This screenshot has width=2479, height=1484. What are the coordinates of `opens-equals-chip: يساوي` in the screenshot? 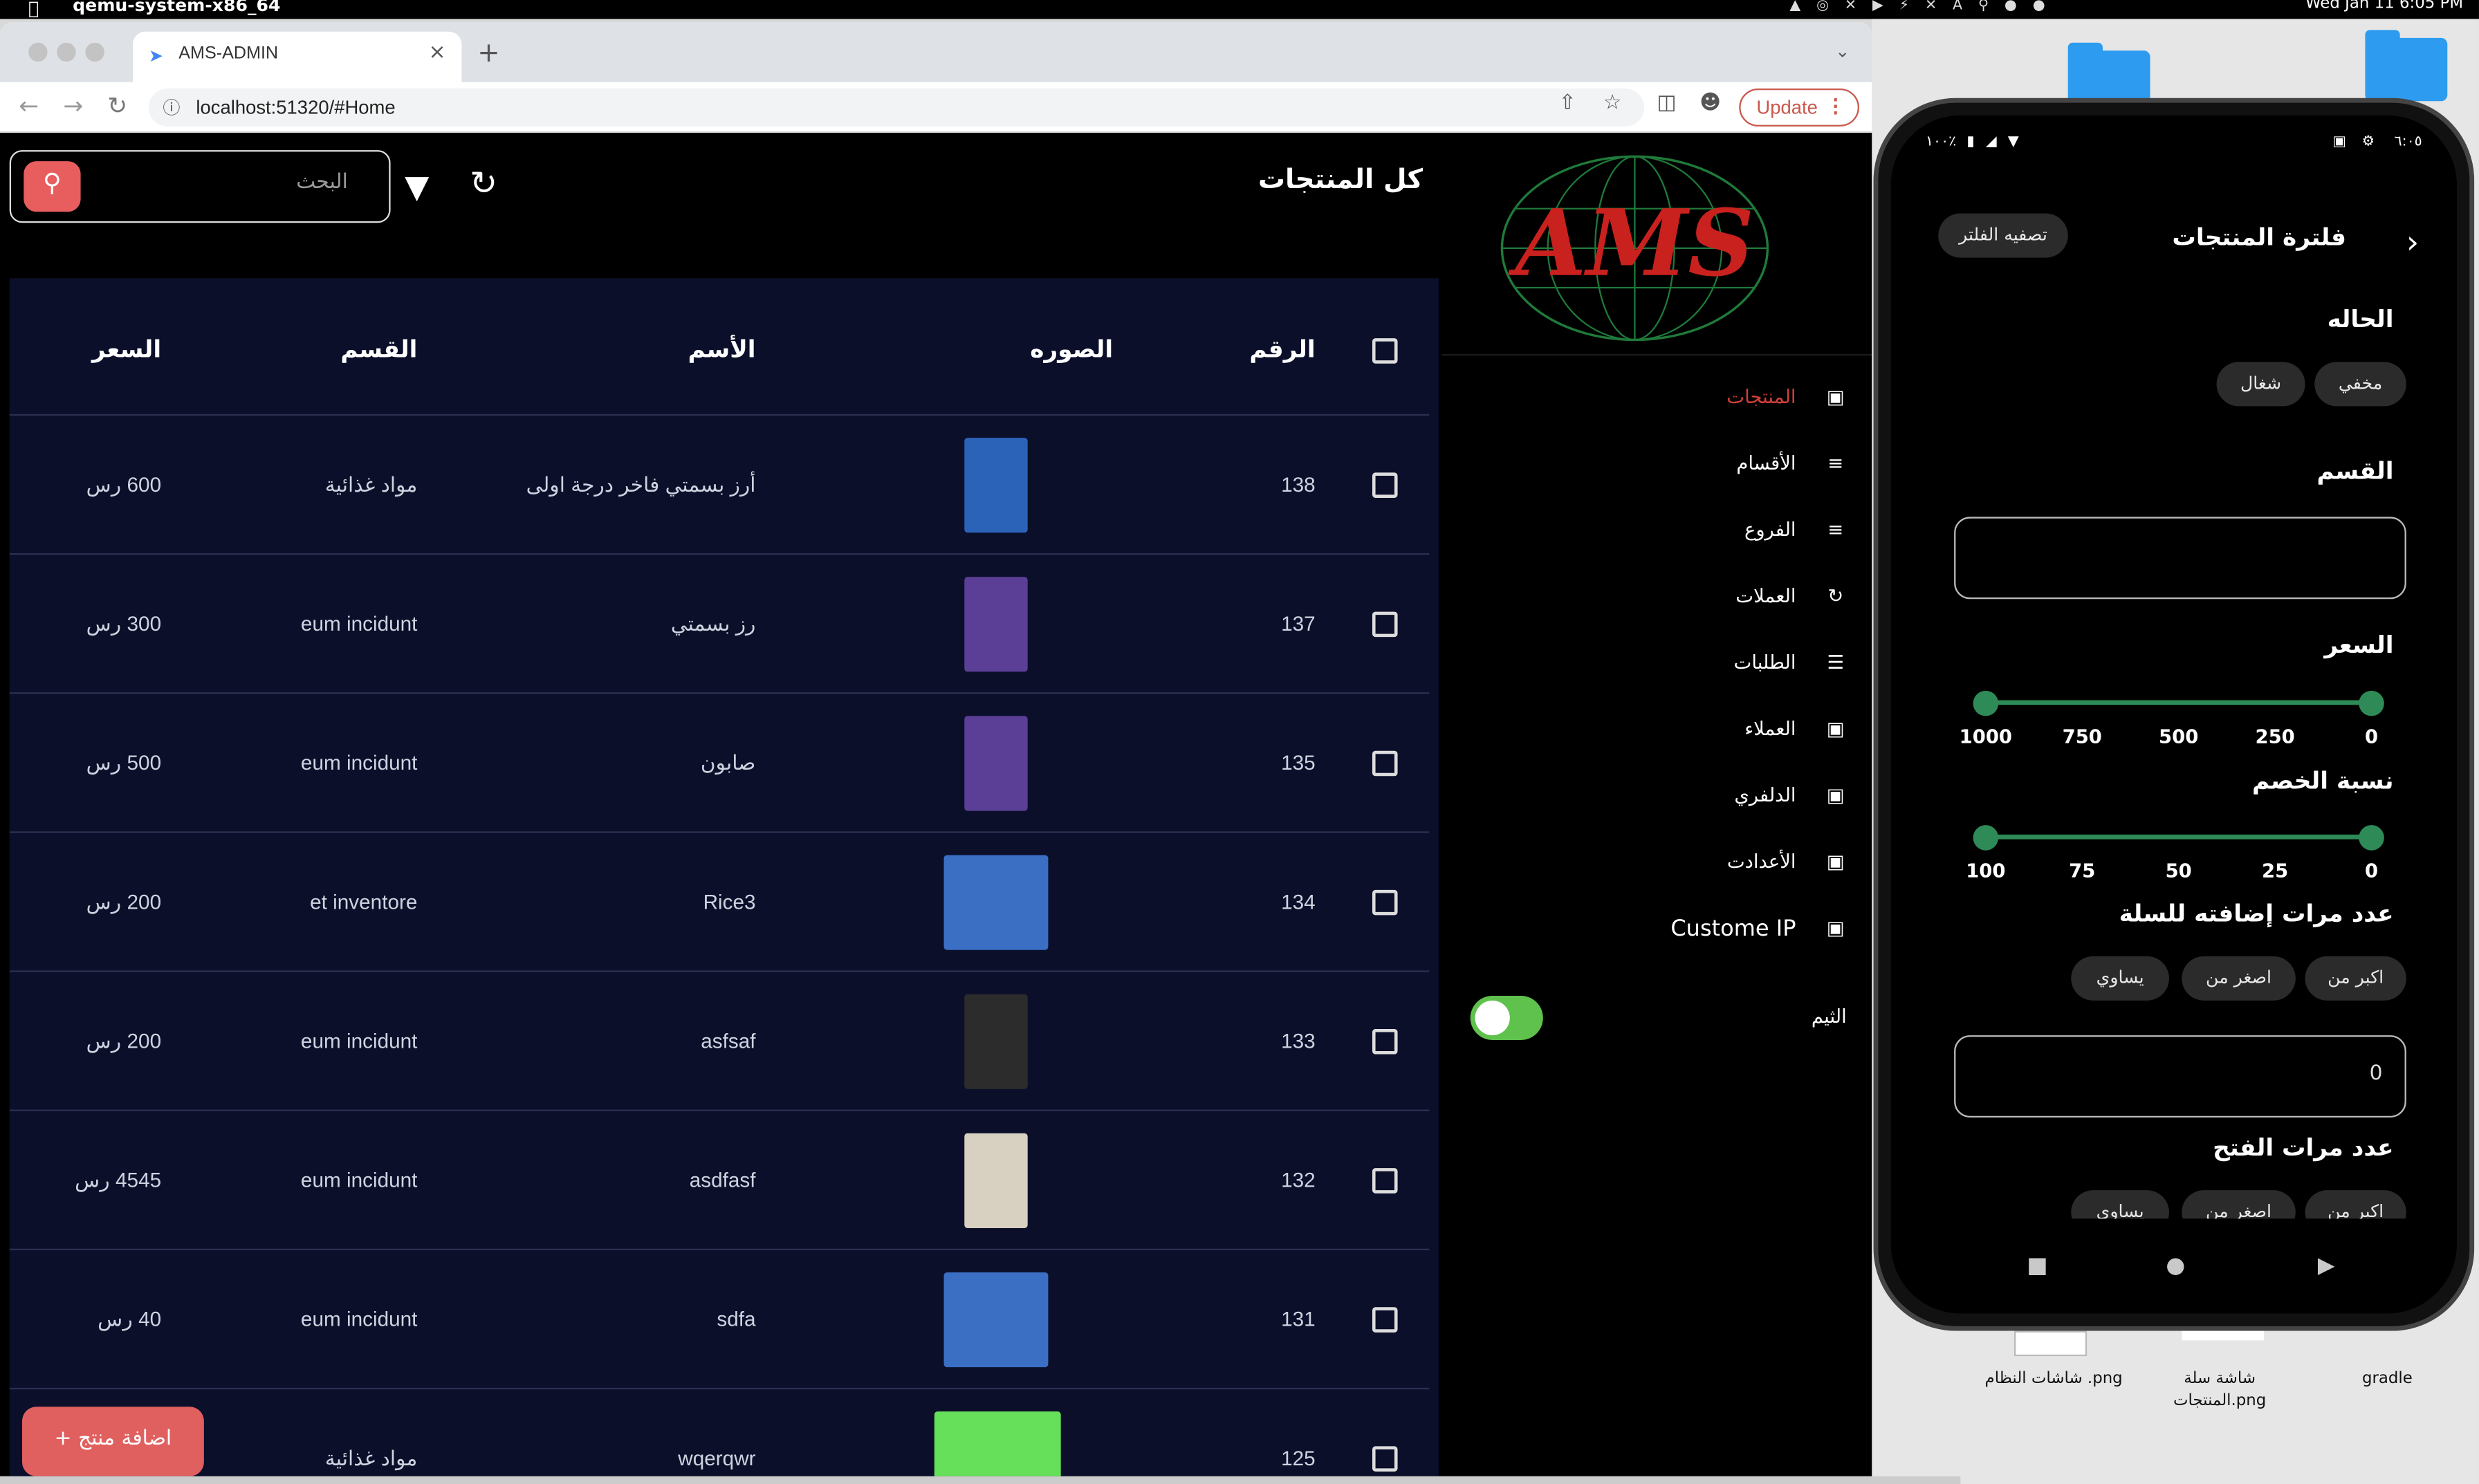 It's located at (2120, 1204).